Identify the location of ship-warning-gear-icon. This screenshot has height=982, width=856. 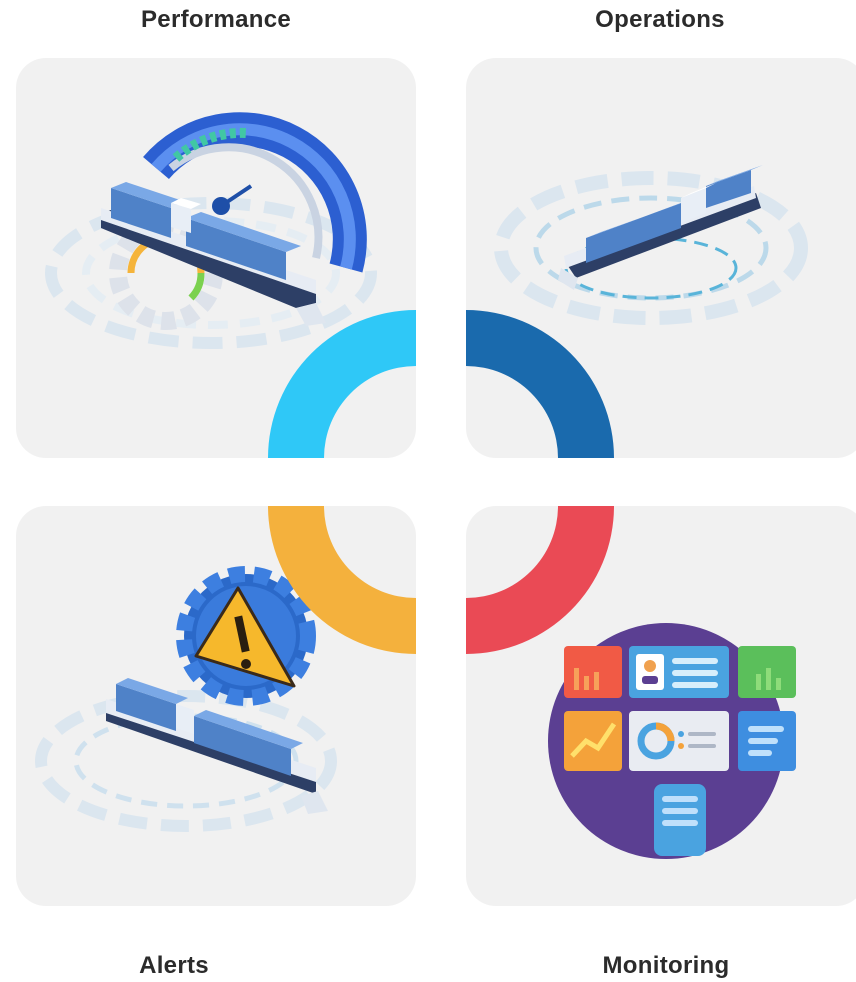
(186, 699).